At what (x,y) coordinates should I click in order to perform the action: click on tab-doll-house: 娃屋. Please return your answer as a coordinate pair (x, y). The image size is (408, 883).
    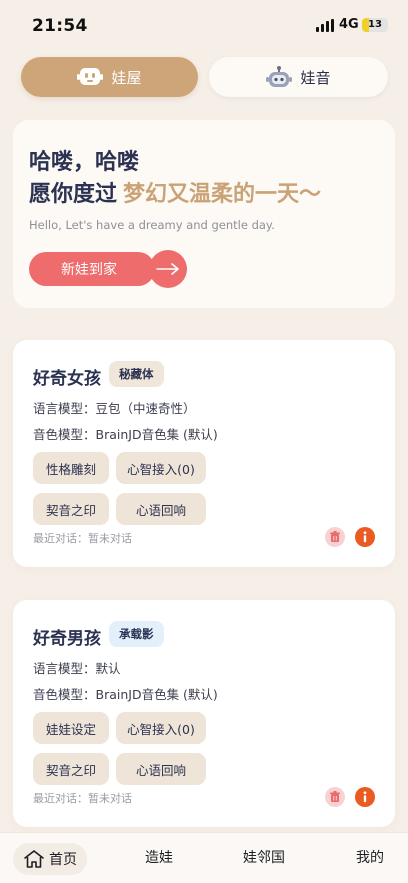
    Looking at the image, I should click on (109, 77).